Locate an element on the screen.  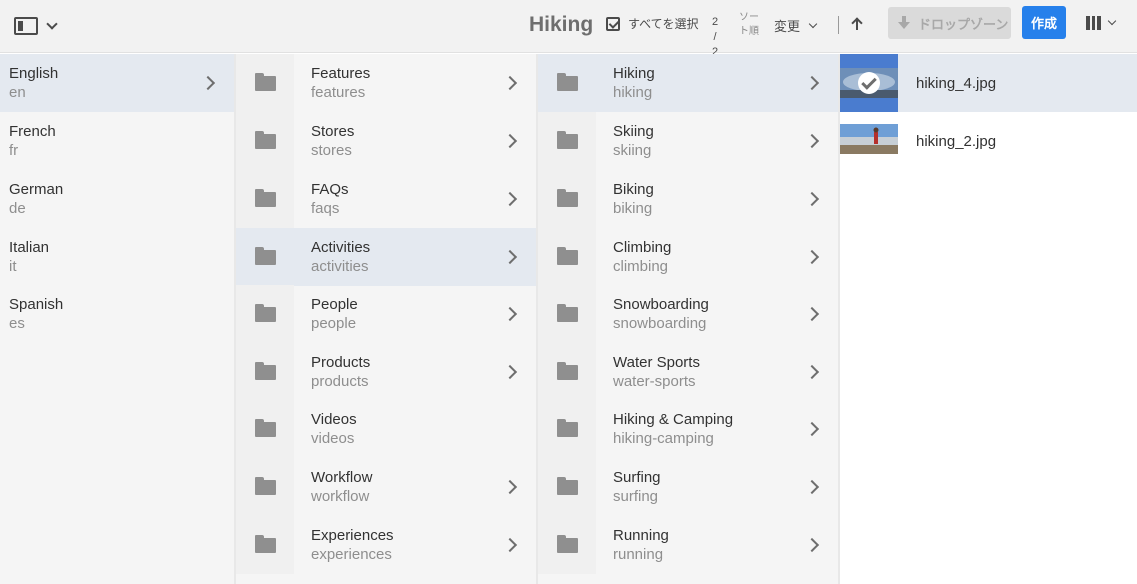
column-item: Features features is located at coordinates (386, 83).